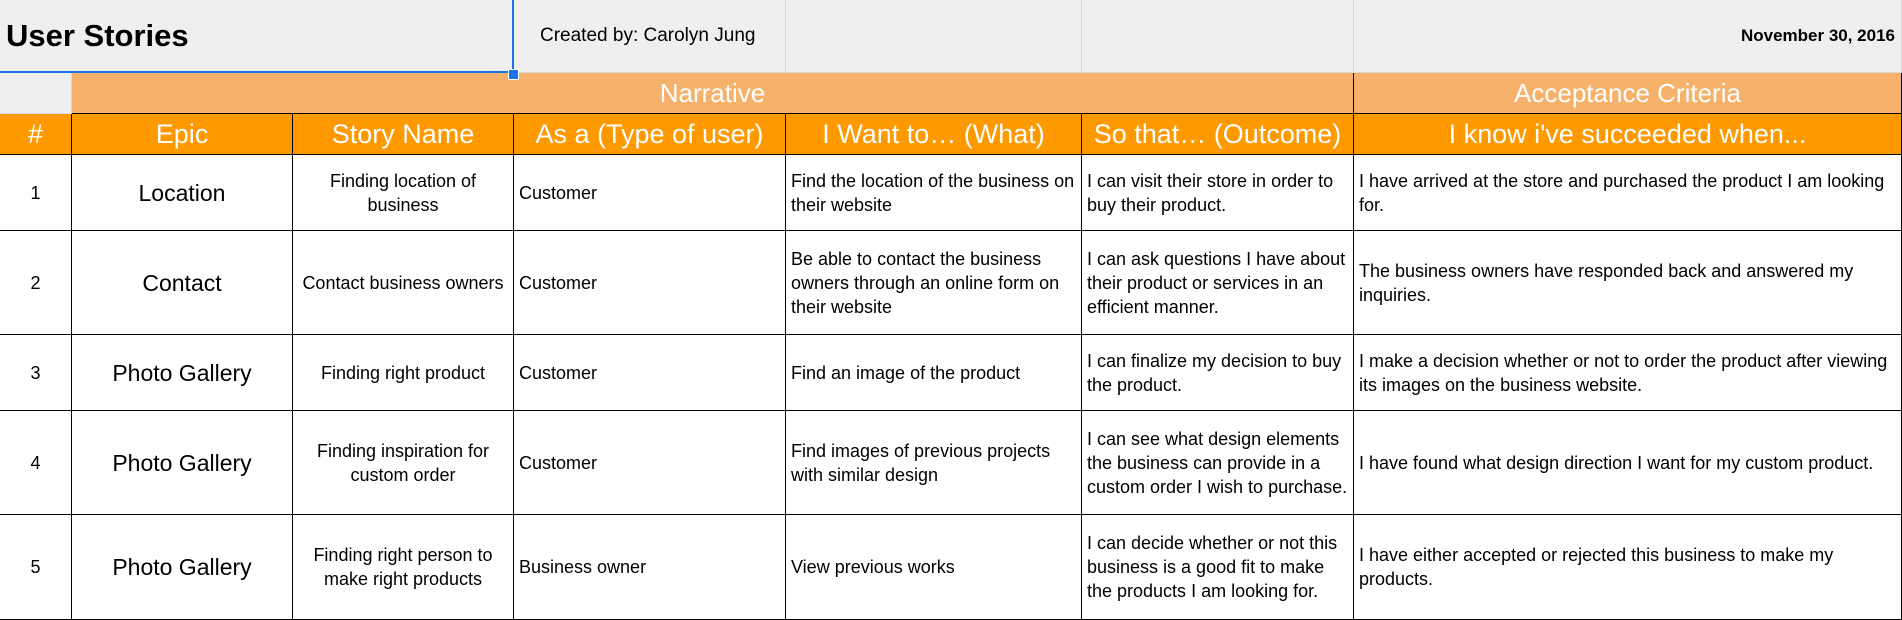 This screenshot has height=620, width=1902. I want to click on selection-fill-handle, so click(513, 74).